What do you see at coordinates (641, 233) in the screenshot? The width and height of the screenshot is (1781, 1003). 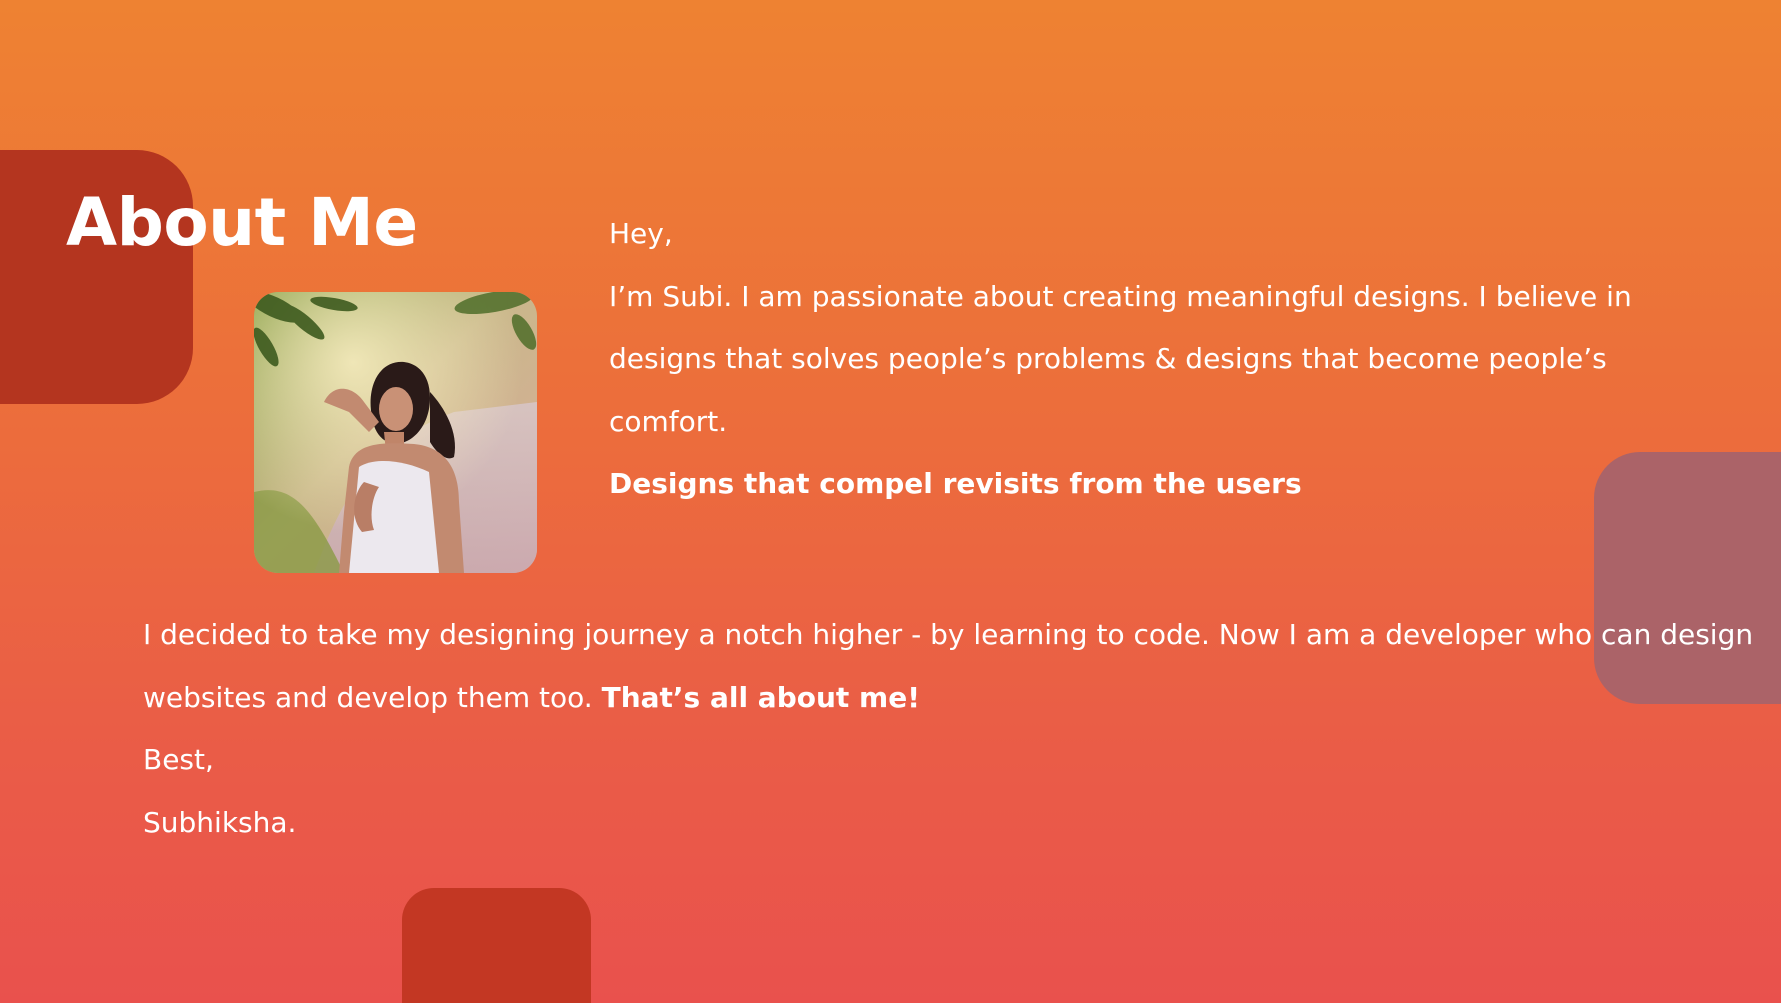 I see `greeting-text: Hey,` at bounding box center [641, 233].